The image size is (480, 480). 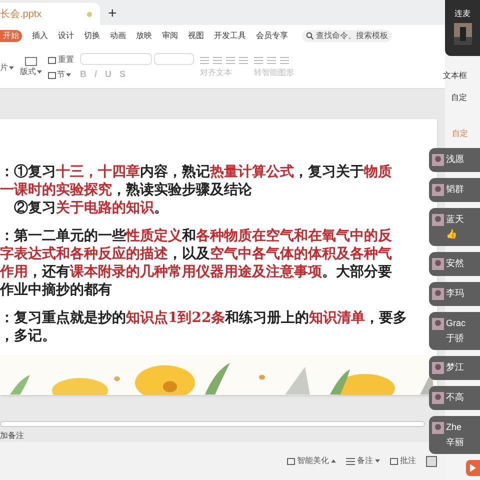 What do you see at coordinates (28, 336) in the screenshot?
I see `slide-text-line: ，多记。` at bounding box center [28, 336].